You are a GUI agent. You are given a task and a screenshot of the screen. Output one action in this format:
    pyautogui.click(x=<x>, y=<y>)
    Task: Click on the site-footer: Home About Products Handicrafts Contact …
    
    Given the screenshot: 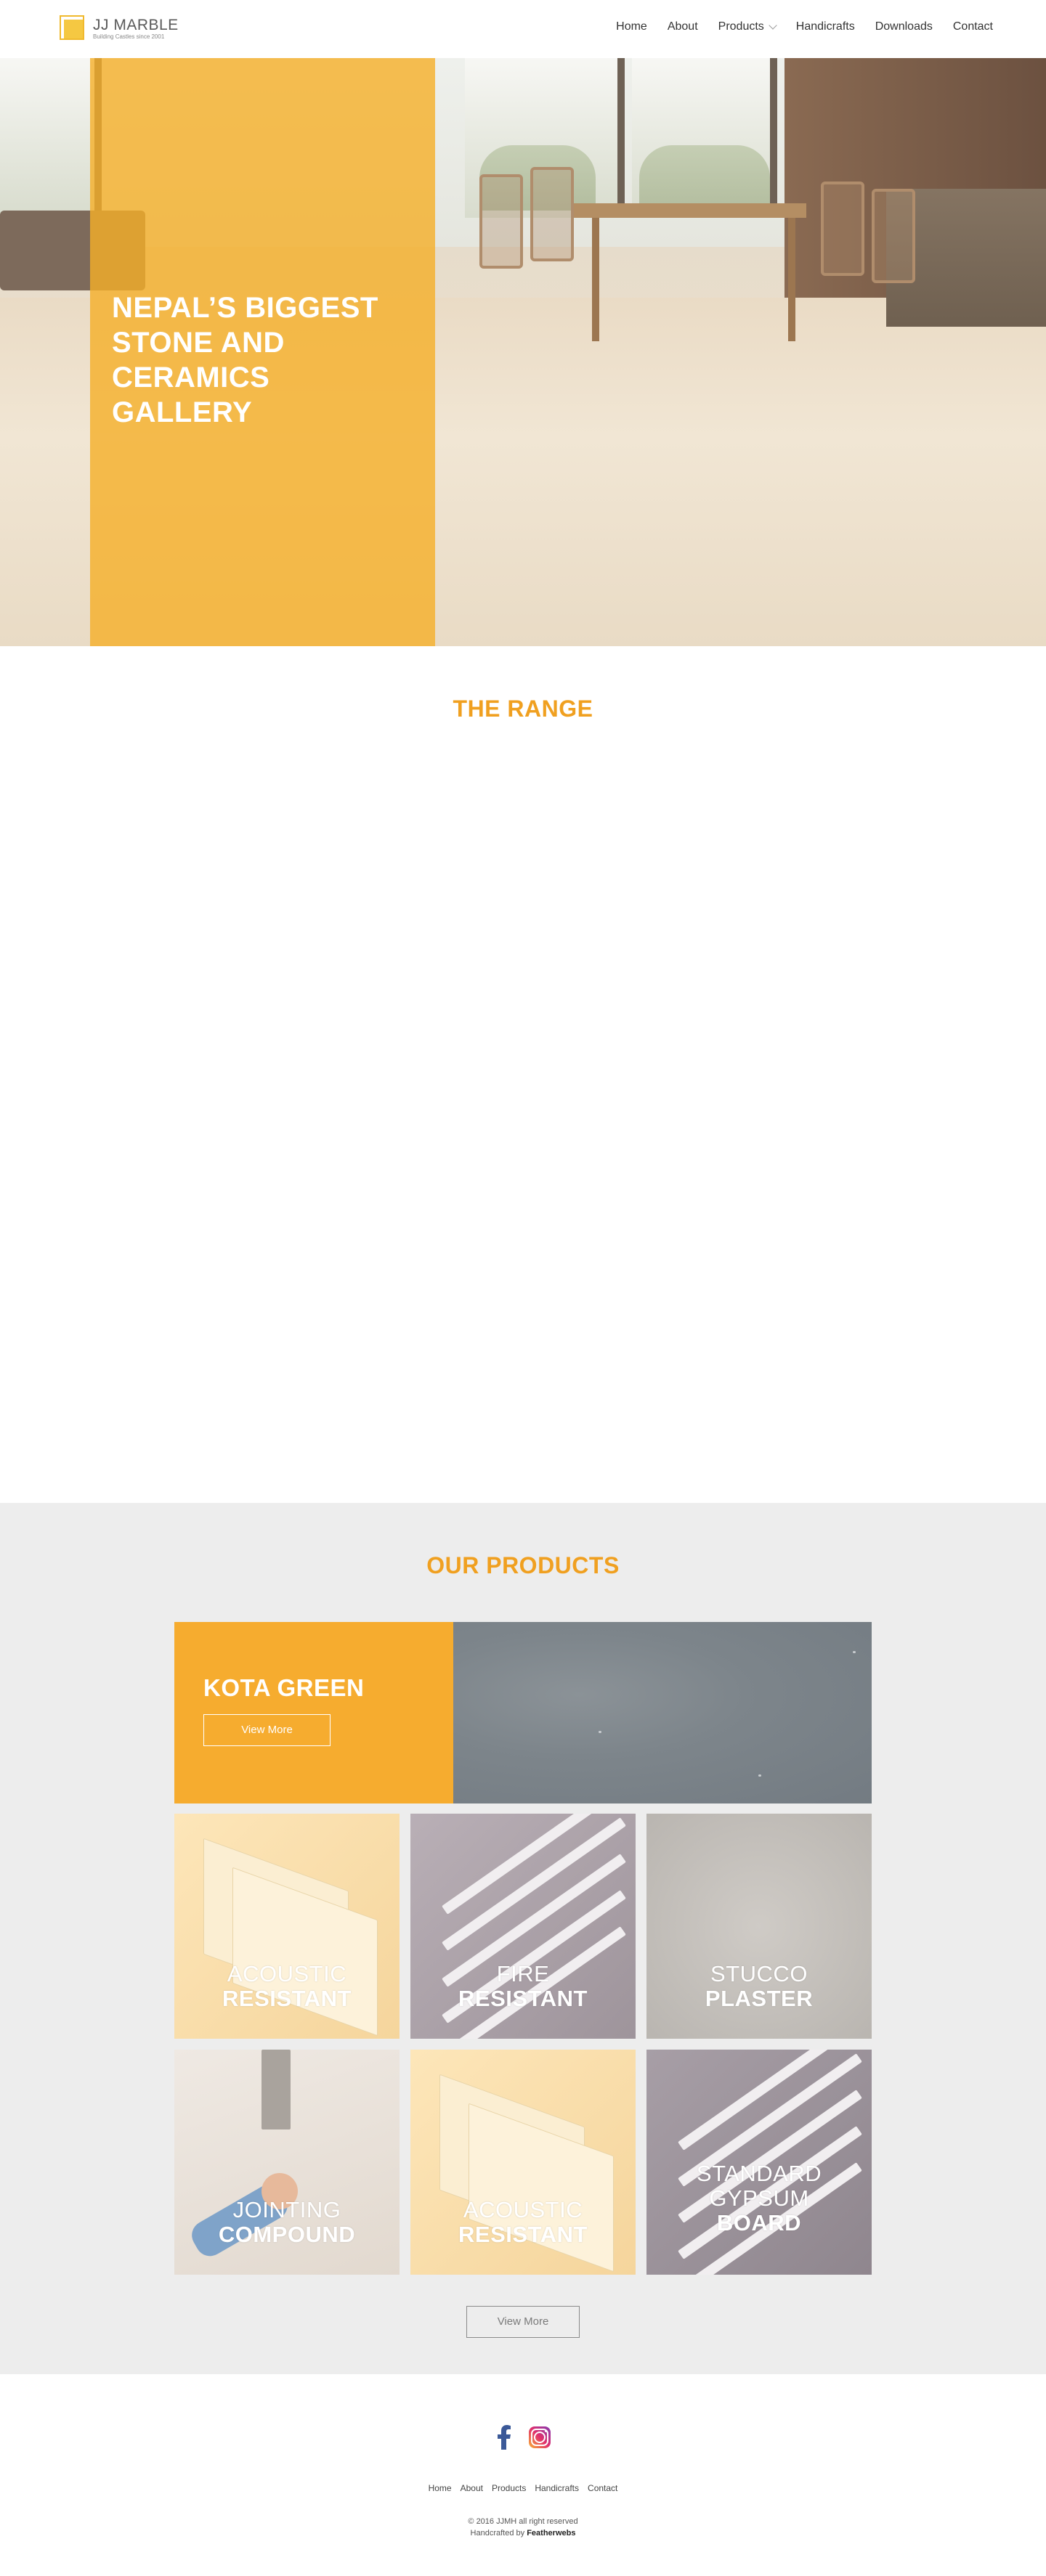 What is the action you would take?
    pyautogui.click(x=523, y=2475)
    